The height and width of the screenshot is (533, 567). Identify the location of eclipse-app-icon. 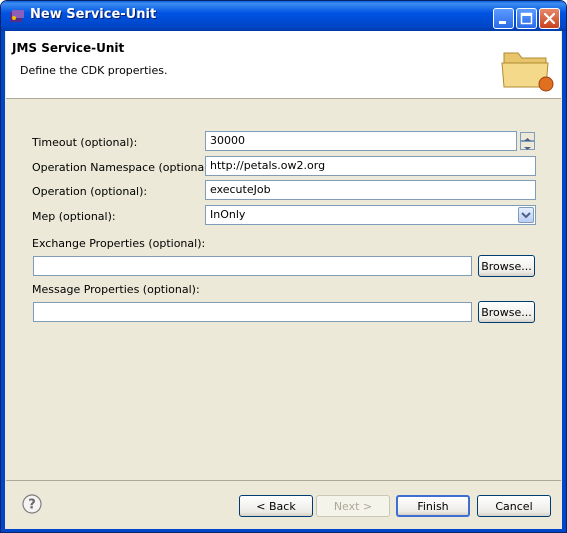
(17, 16).